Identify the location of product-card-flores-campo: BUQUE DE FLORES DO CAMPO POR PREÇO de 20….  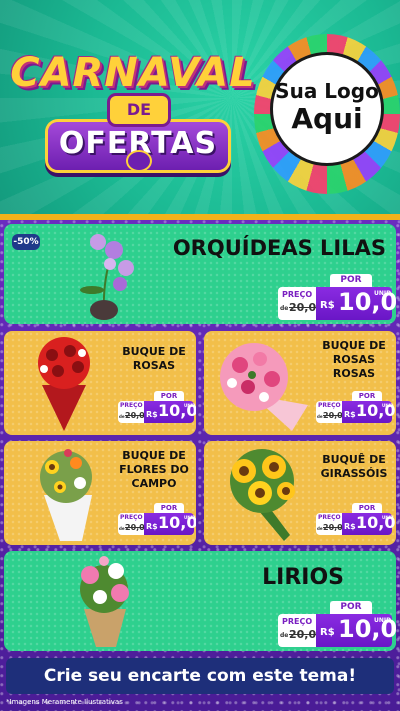
(100, 493).